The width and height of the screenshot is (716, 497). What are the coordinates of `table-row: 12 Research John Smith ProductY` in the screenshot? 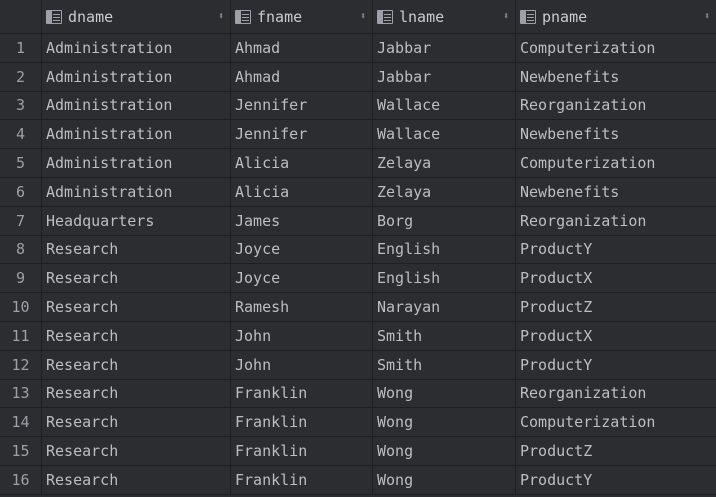 It's located at (358, 365).